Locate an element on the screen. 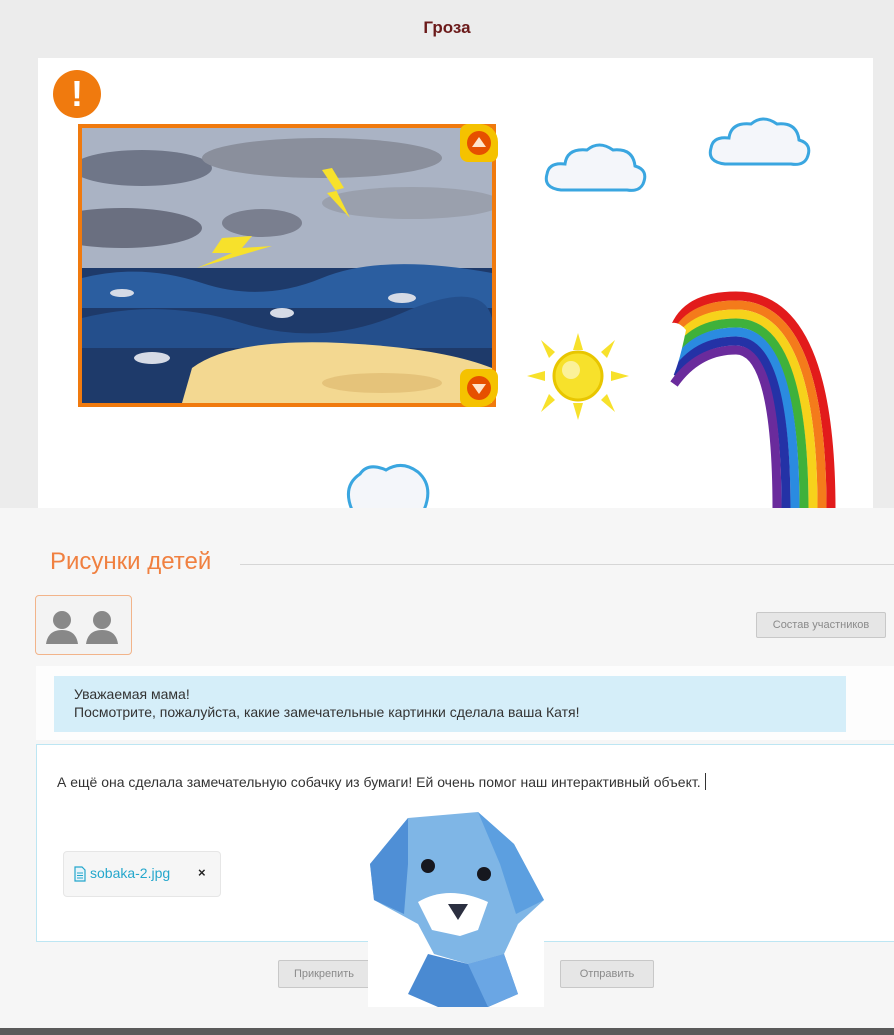 The width and height of the screenshot is (894, 1035). text-cursor is located at coordinates (705, 781).